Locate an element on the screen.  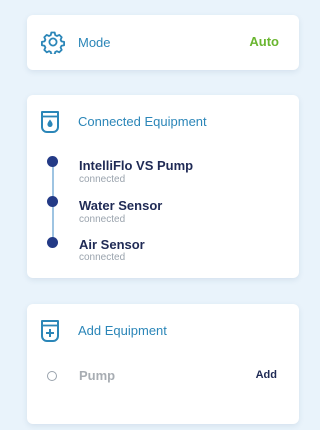
gear-icon is located at coordinates (53, 42).